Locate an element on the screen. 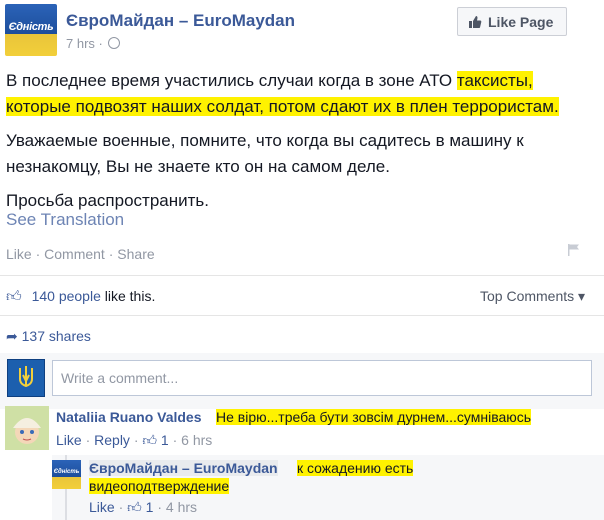 The width and height of the screenshot is (604, 520). post-actions: Like · Comment · Share is located at coordinates (80, 254).